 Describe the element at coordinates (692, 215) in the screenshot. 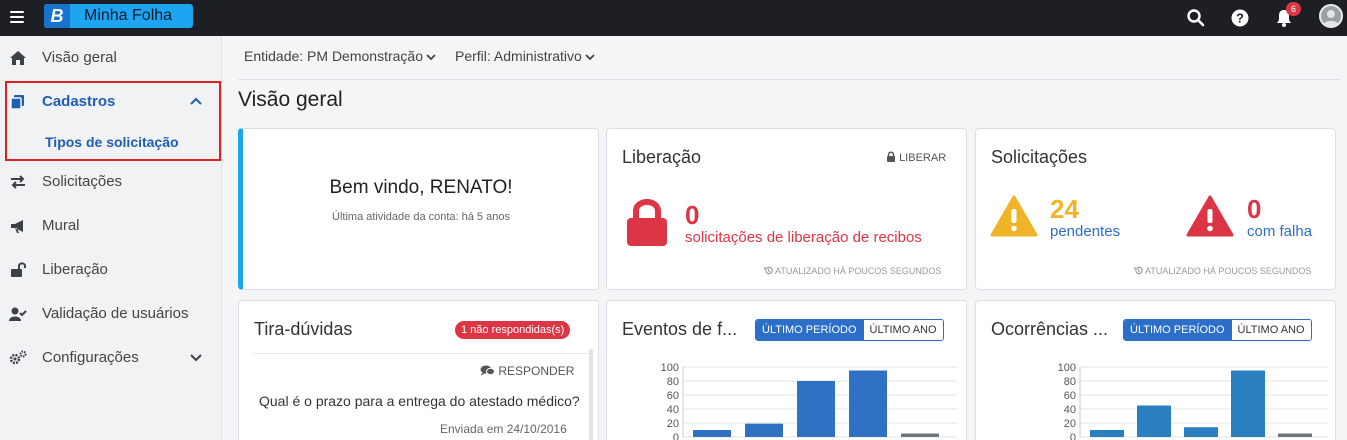

I see `release-count: 0` at that location.